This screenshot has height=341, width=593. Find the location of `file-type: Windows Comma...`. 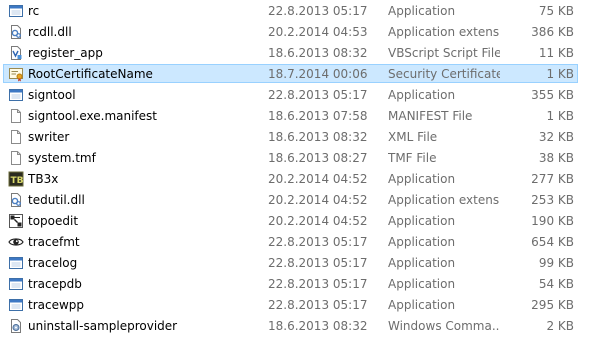

file-type: Windows Comma... is located at coordinates (444, 326).